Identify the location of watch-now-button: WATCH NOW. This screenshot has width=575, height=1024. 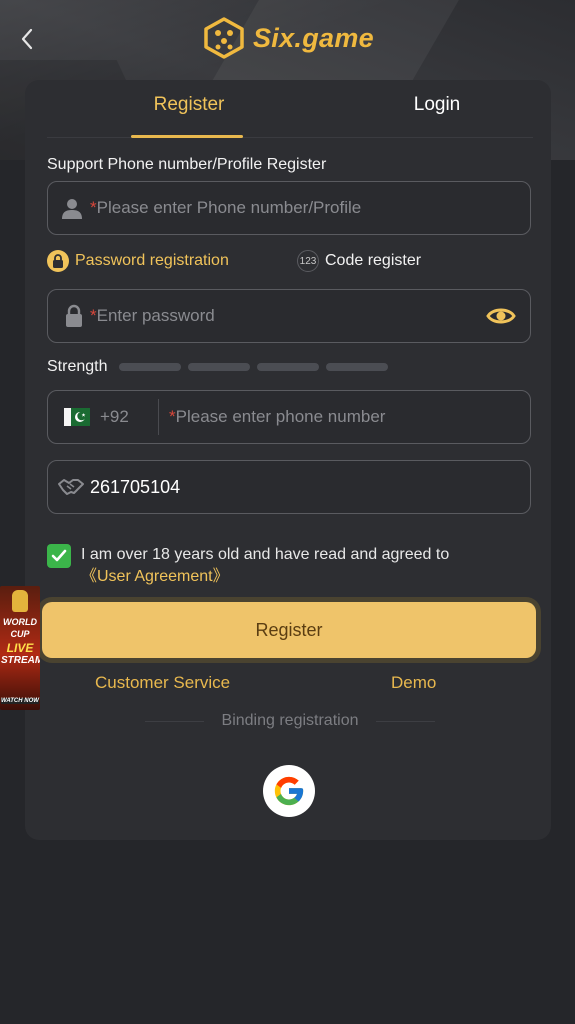
(20, 701).